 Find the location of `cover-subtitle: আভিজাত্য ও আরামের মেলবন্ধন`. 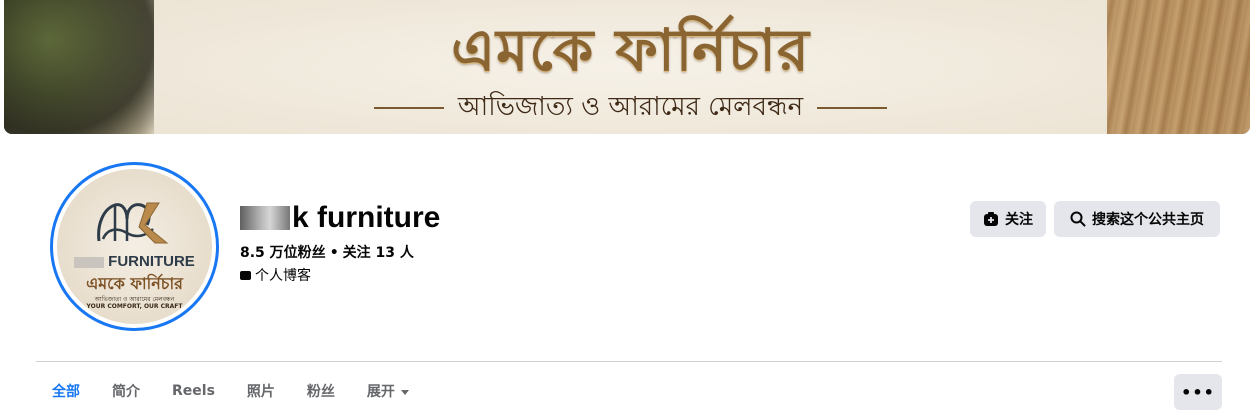

cover-subtitle: আভিজাত্য ও আরামের মেলবন্ধন is located at coordinates (630, 107).